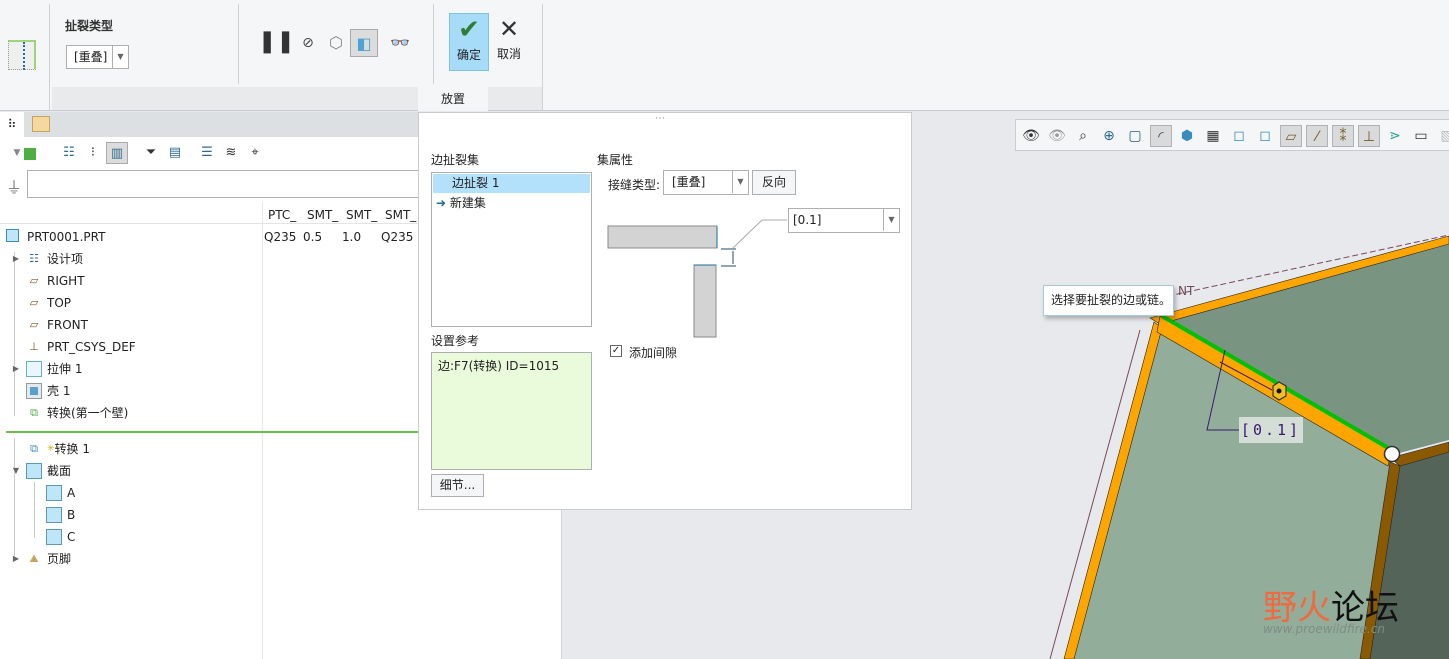 The height and width of the screenshot is (659, 1449). I want to click on csys-display-icon: ⊥, so click(1369, 136).